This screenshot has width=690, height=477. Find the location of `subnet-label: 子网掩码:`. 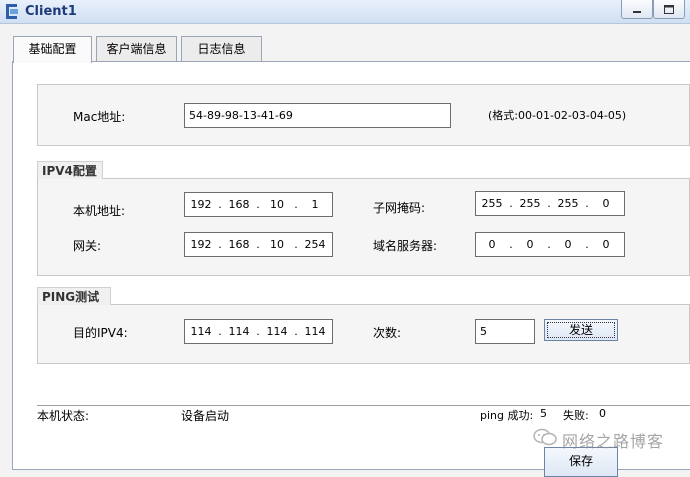

subnet-label: 子网掩码: is located at coordinates (399, 208).